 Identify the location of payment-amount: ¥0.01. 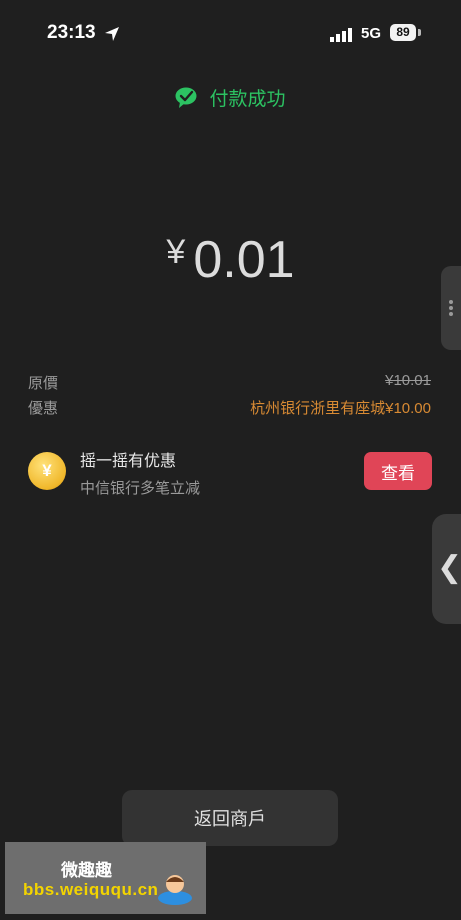
(230, 260).